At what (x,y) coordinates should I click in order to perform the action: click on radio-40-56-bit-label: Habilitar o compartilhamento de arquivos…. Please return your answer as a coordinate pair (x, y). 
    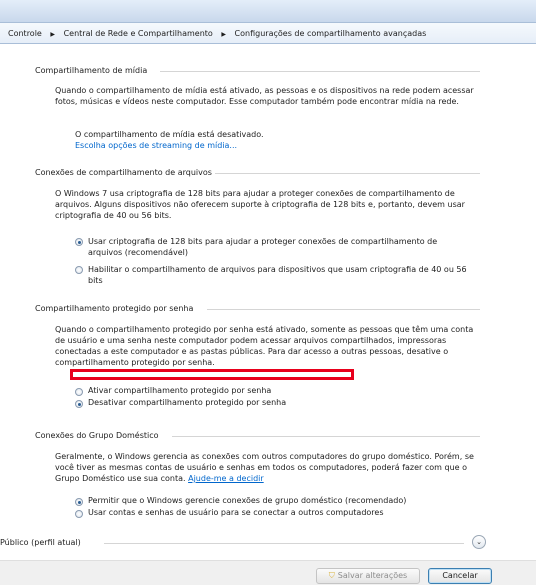
    Looking at the image, I should click on (285, 275).